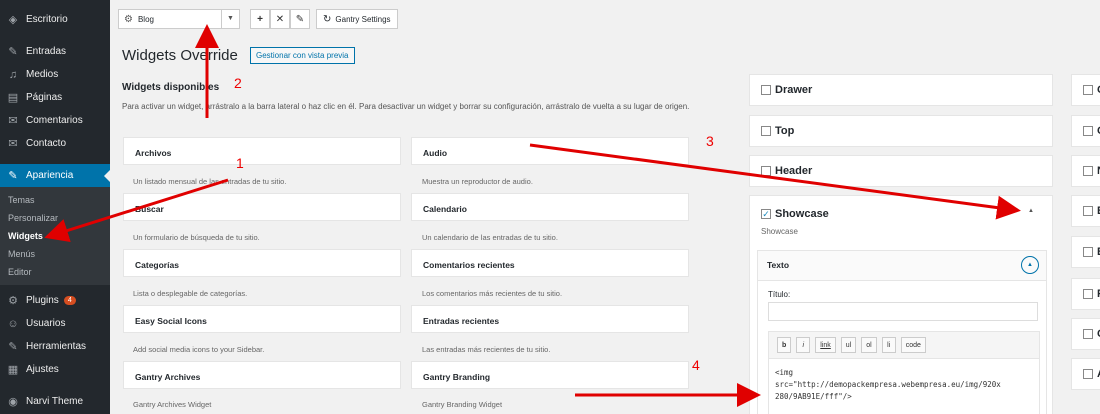 This screenshot has width=1100, height=414. I want to click on texto-widget-header: Texto ▲, so click(902, 266).